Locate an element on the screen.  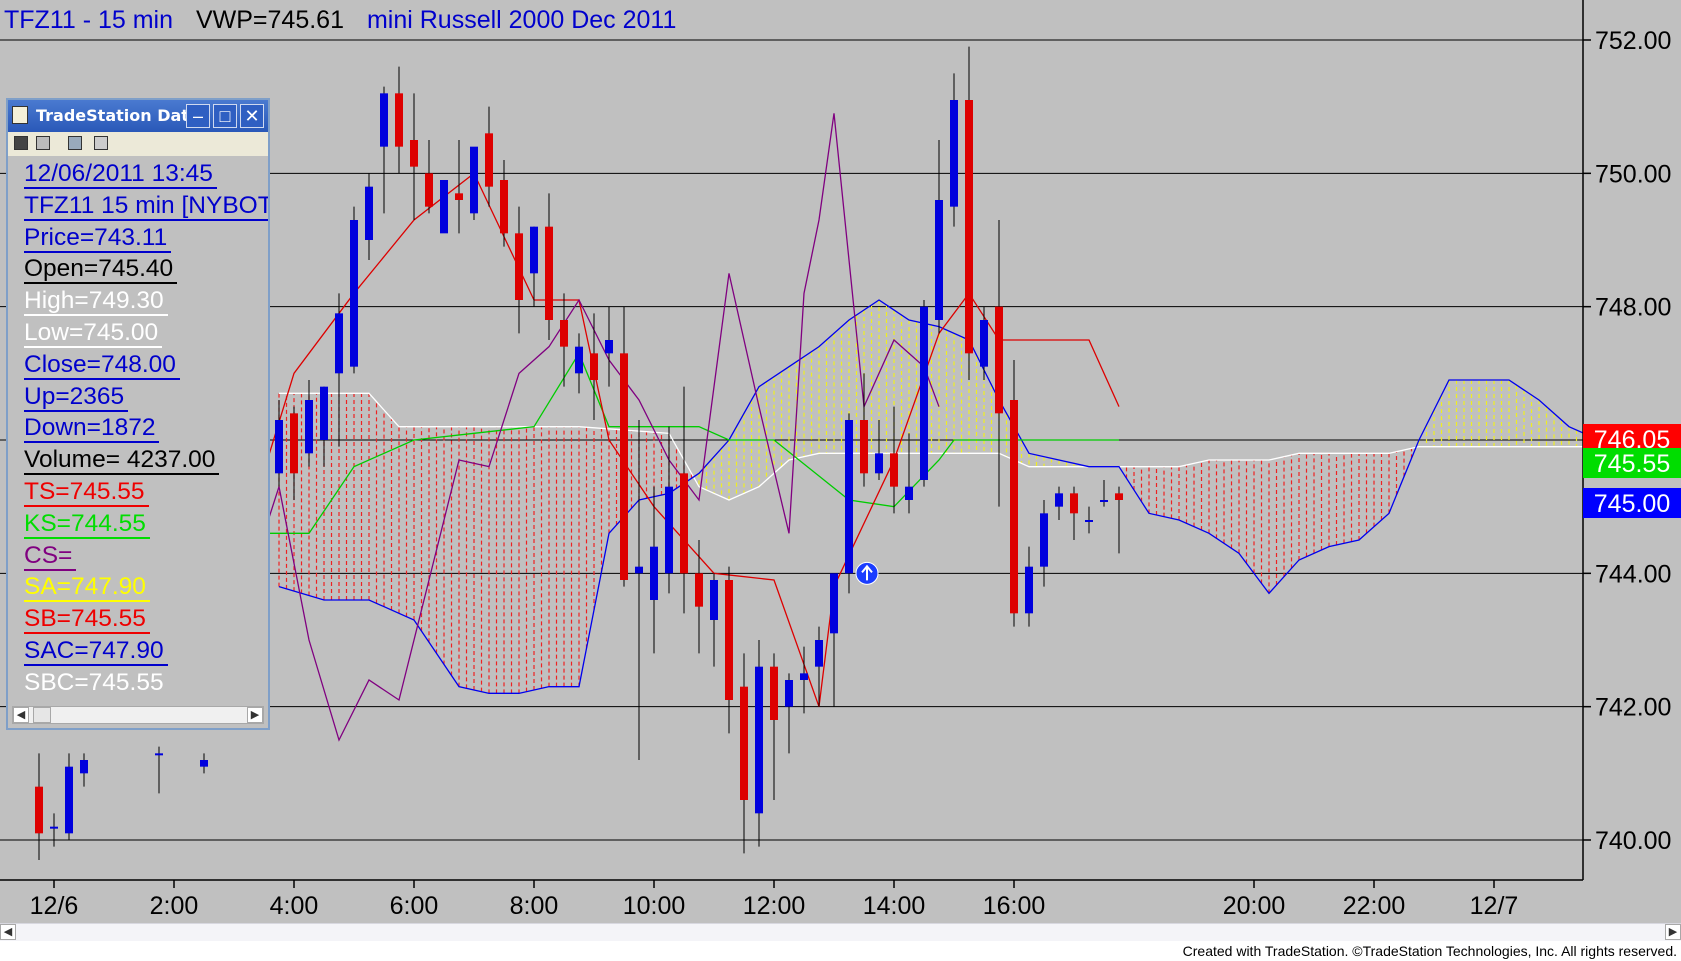
data-window-field: Open=745.40 is located at coordinates (146, 269).